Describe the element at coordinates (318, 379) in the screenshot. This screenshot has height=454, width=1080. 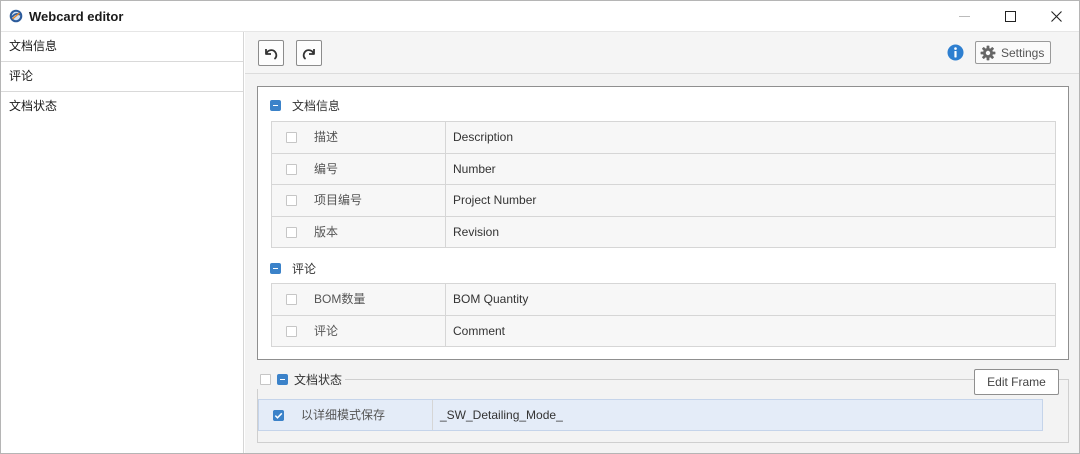
I see `group-label: 文档状态` at that location.